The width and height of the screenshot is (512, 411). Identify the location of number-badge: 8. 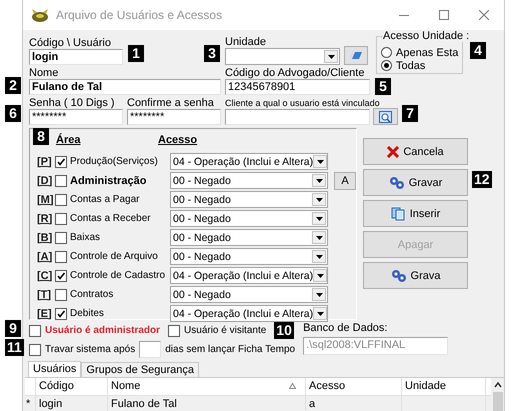
(41, 136).